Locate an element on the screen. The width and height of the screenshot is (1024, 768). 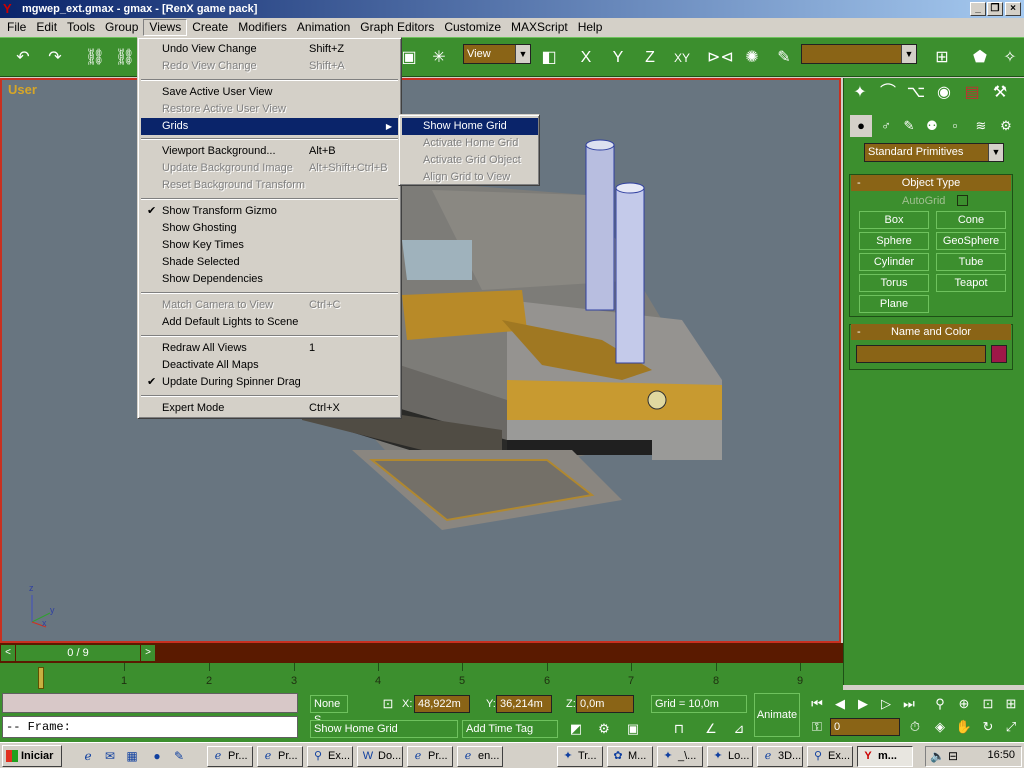
menu-item-save-active-user-view: Save Active User View is located at coordinates (269, 92).